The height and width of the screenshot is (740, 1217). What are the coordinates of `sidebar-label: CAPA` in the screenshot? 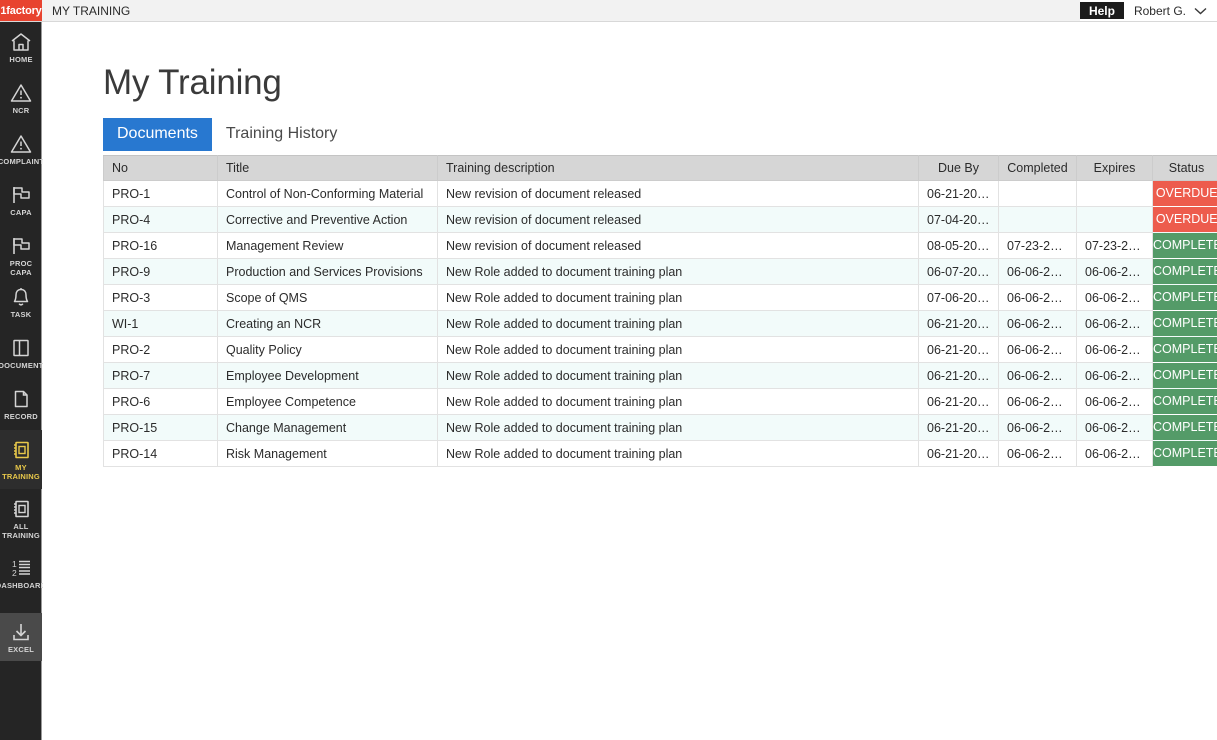 It's located at (21, 212).